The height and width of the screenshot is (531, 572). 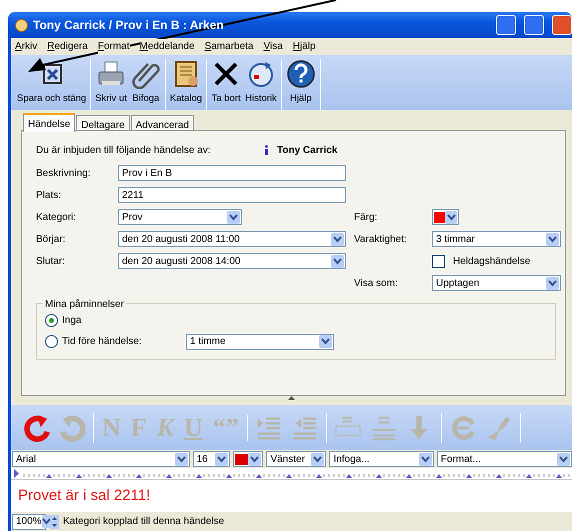 I want to click on editor-text: Provet är i sal 2211!, so click(x=84, y=496).